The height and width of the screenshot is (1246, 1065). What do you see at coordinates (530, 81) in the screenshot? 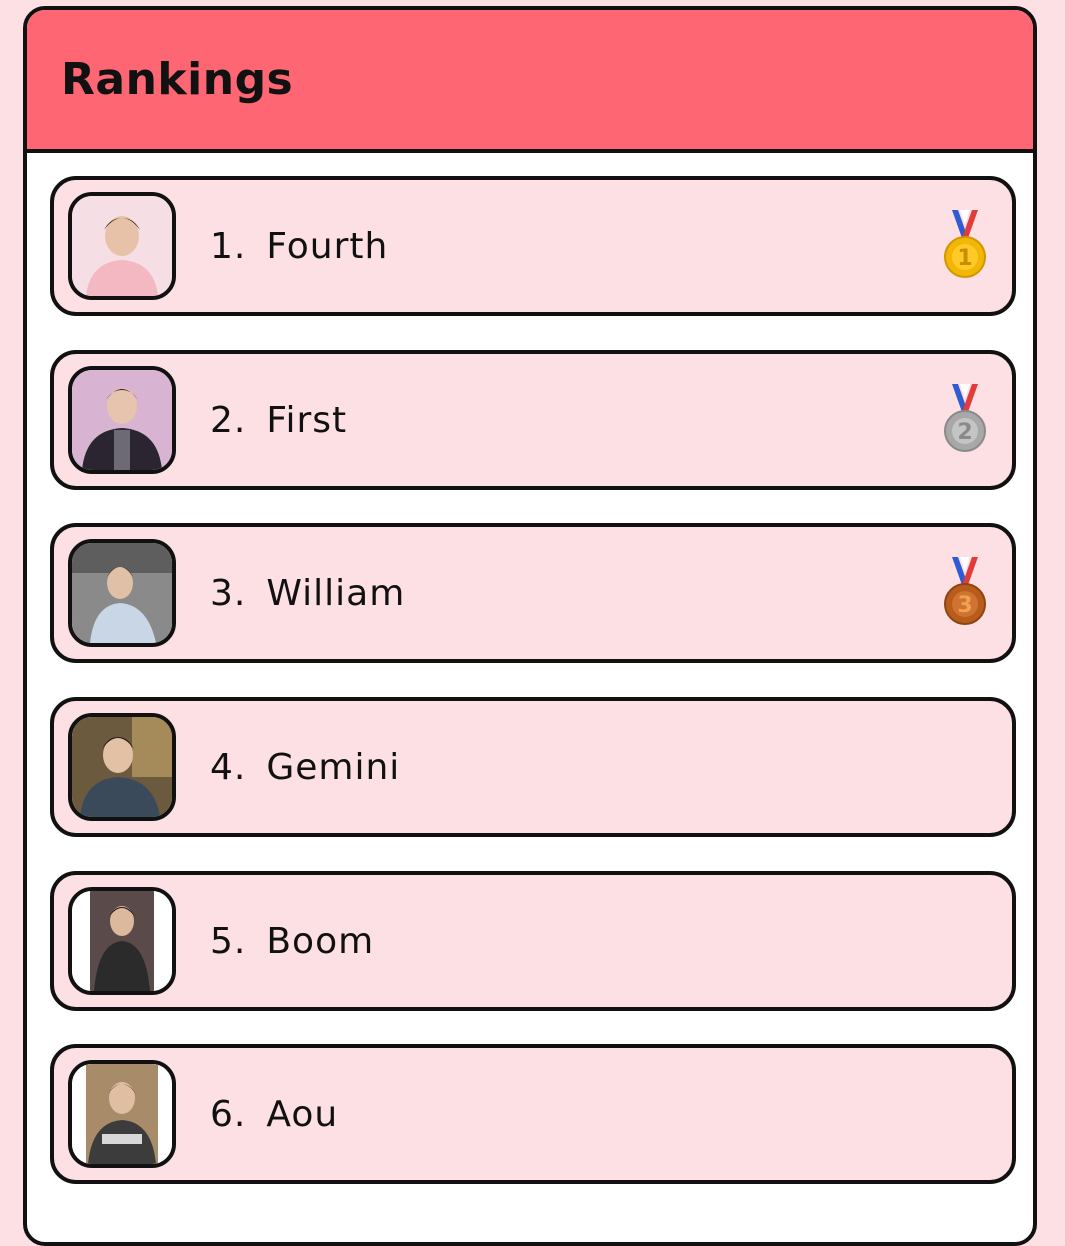
I see `rankings-header: Rankings` at bounding box center [530, 81].